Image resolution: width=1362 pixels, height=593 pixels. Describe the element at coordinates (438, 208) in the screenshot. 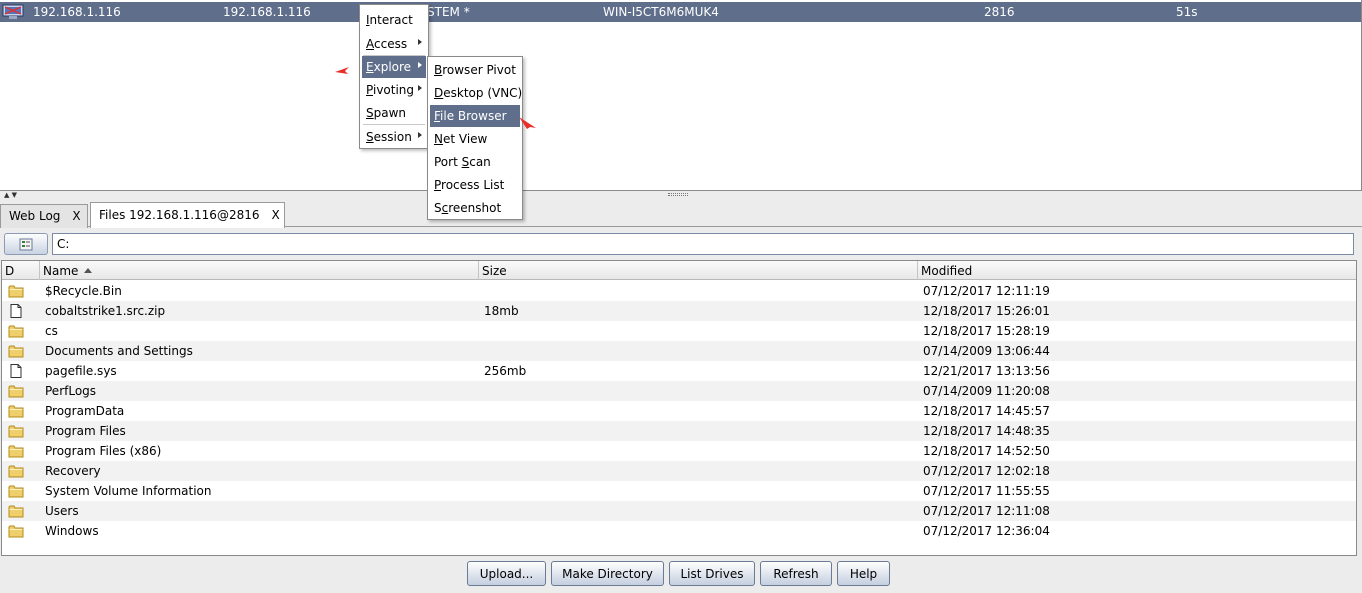

I see `menu-item-prefix: S` at that location.